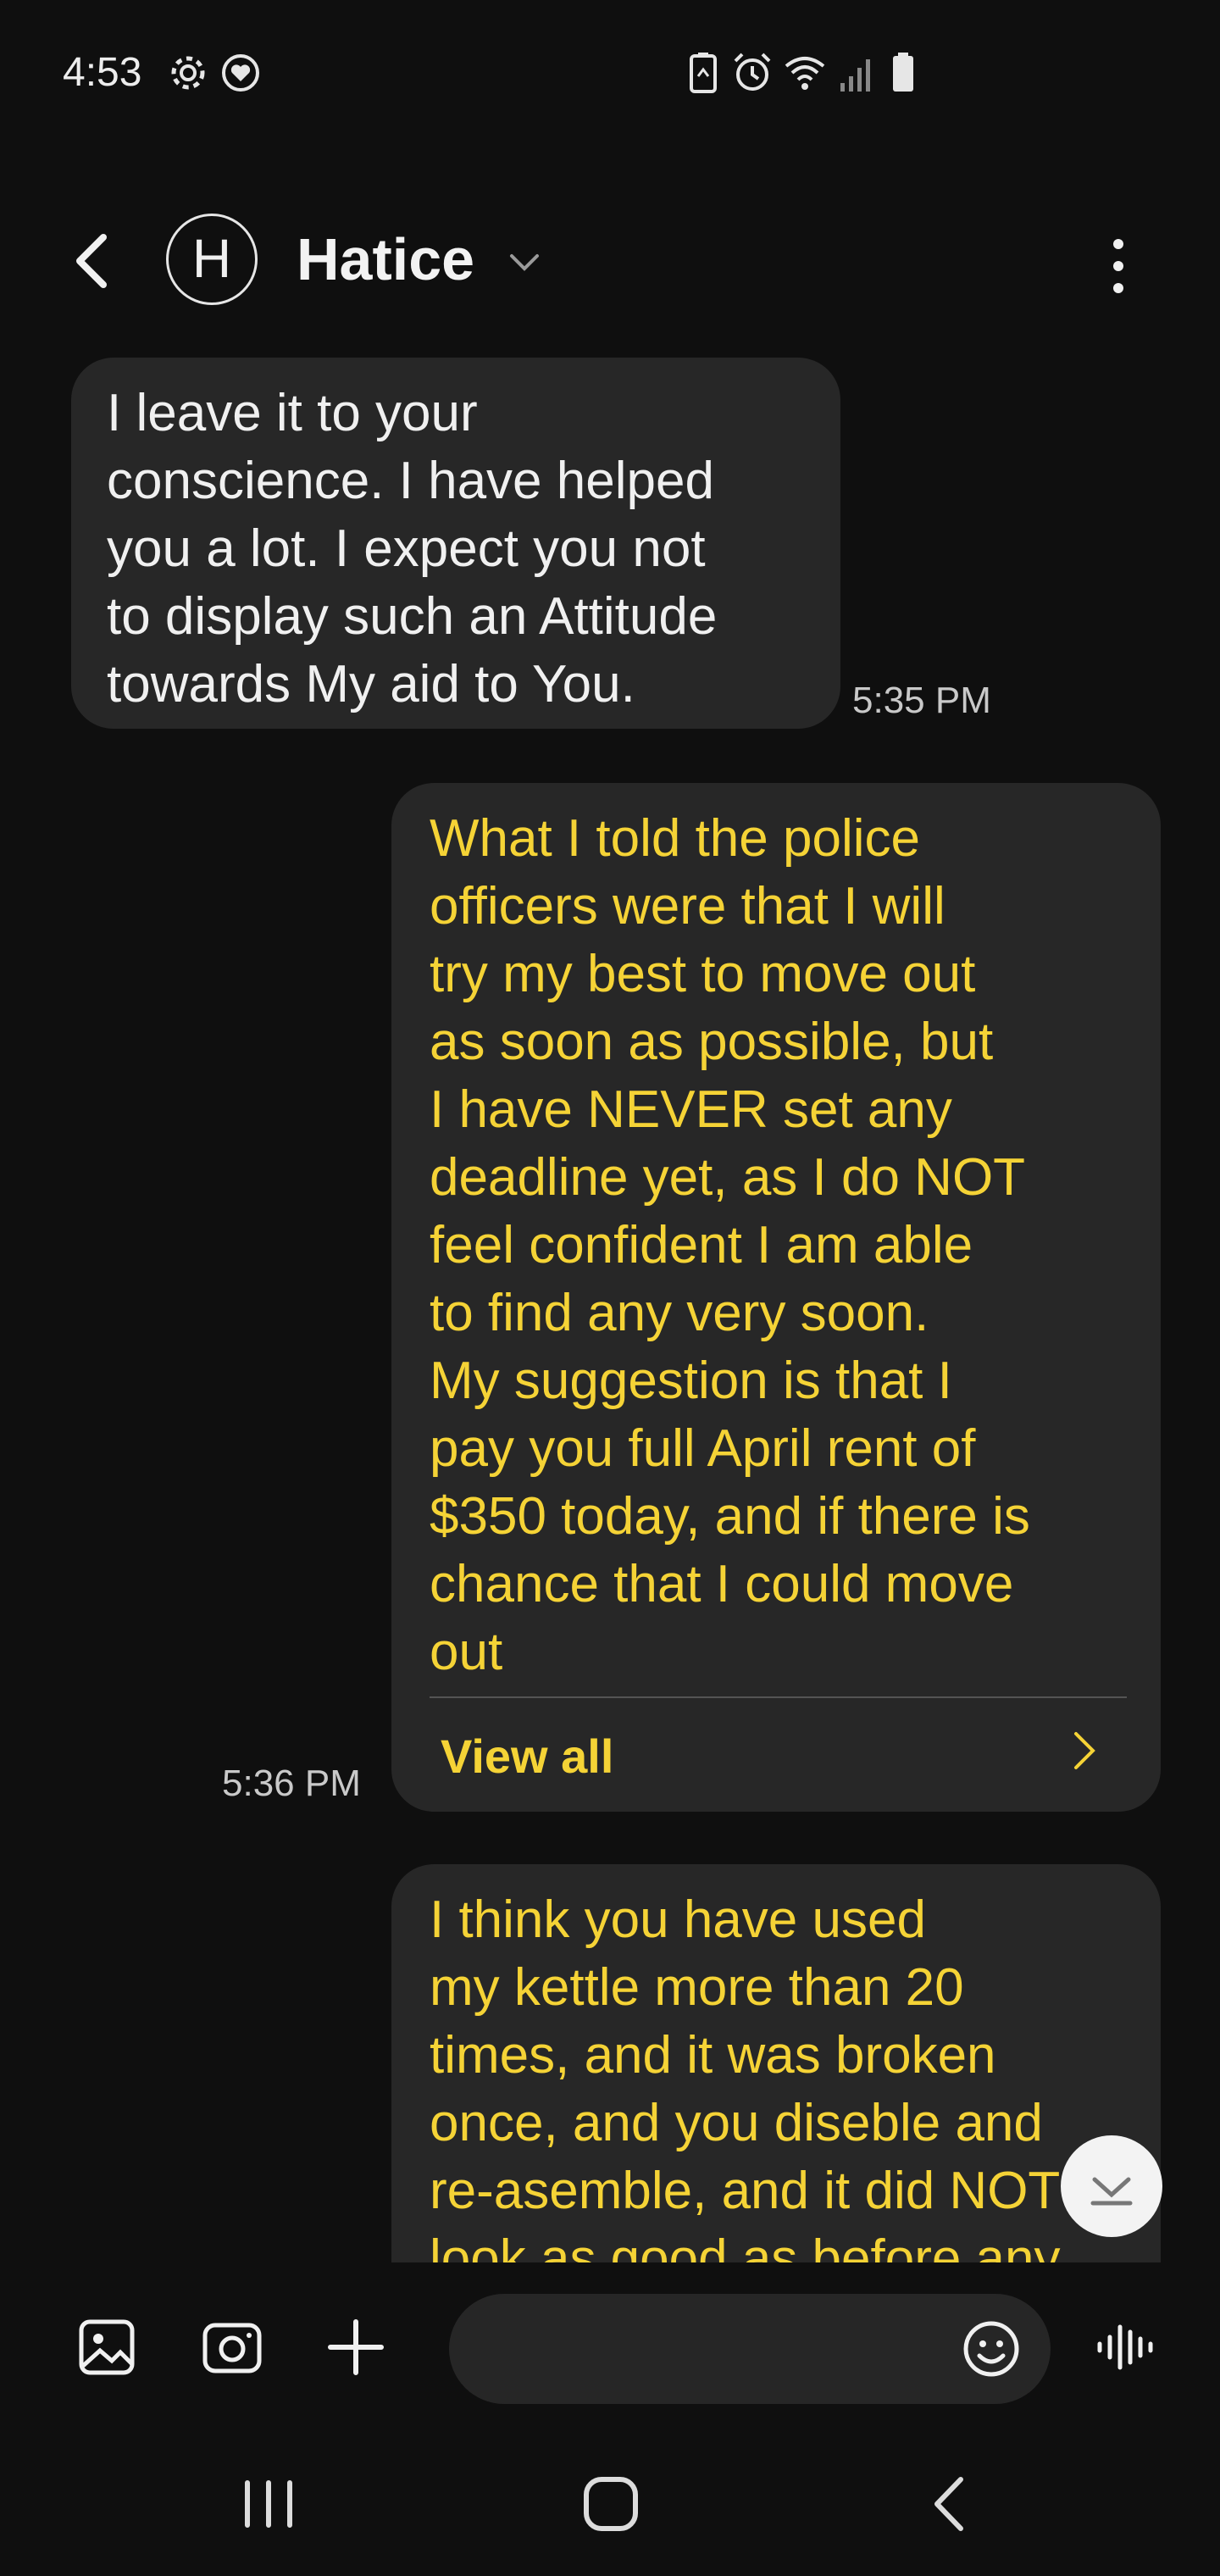 The height and width of the screenshot is (2576, 1220). Describe the element at coordinates (805, 73) in the screenshot. I see `wifi-icon` at that location.